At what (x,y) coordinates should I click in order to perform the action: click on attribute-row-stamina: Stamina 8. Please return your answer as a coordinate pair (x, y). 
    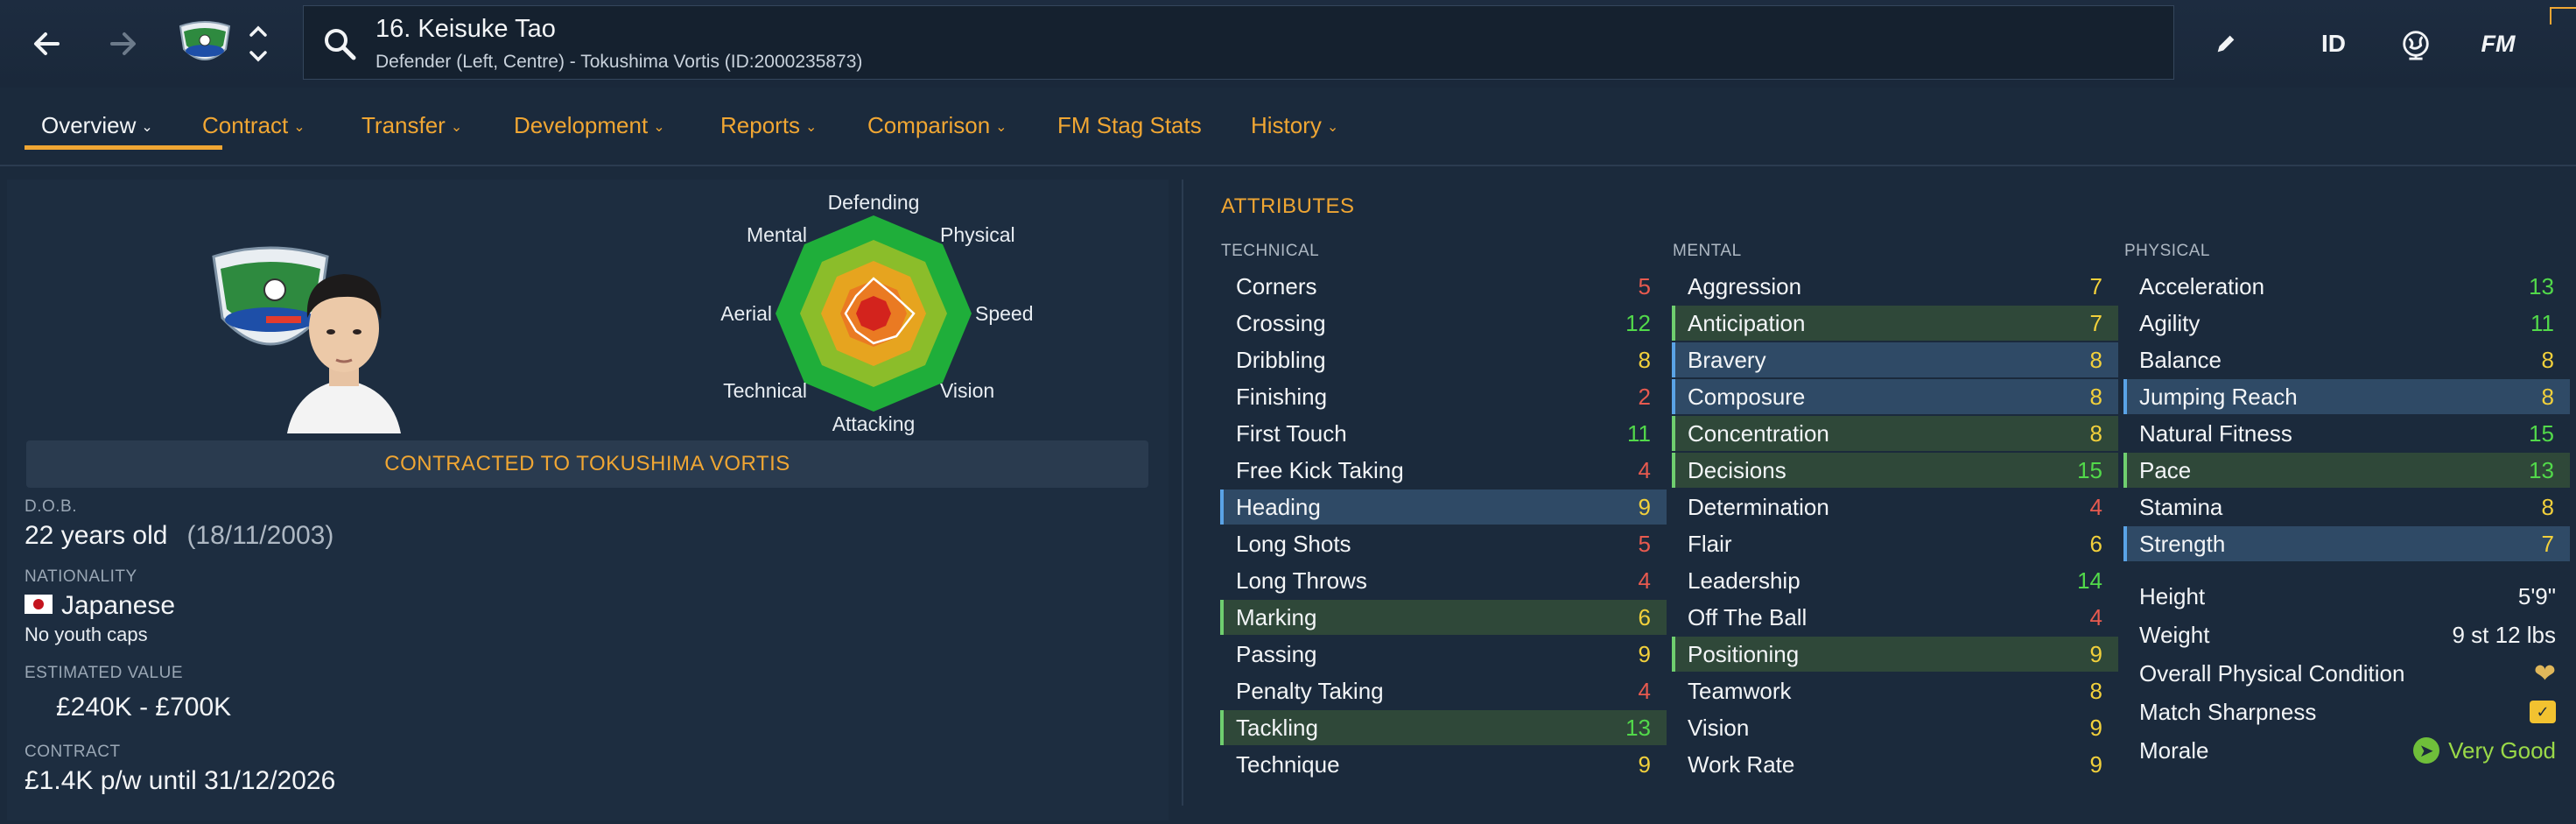
    Looking at the image, I should click on (2346, 507).